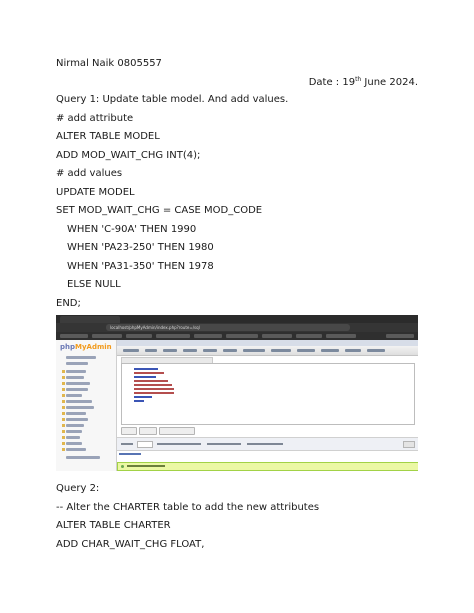 The height and width of the screenshot is (613, 474). I want to click on date-prefix: Date : 19, so click(332, 82).